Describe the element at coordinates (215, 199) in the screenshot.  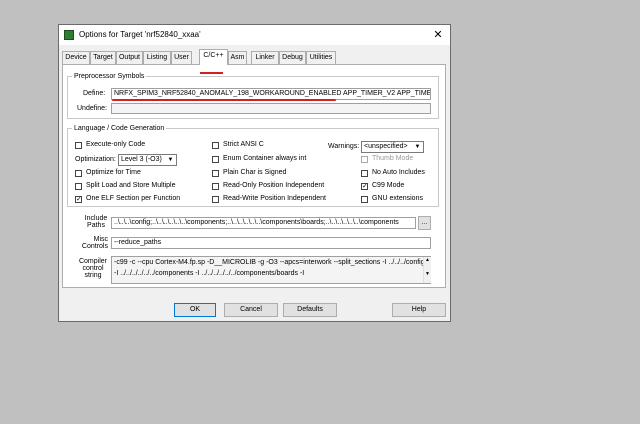
I see `rw-pi-checkbox` at that location.